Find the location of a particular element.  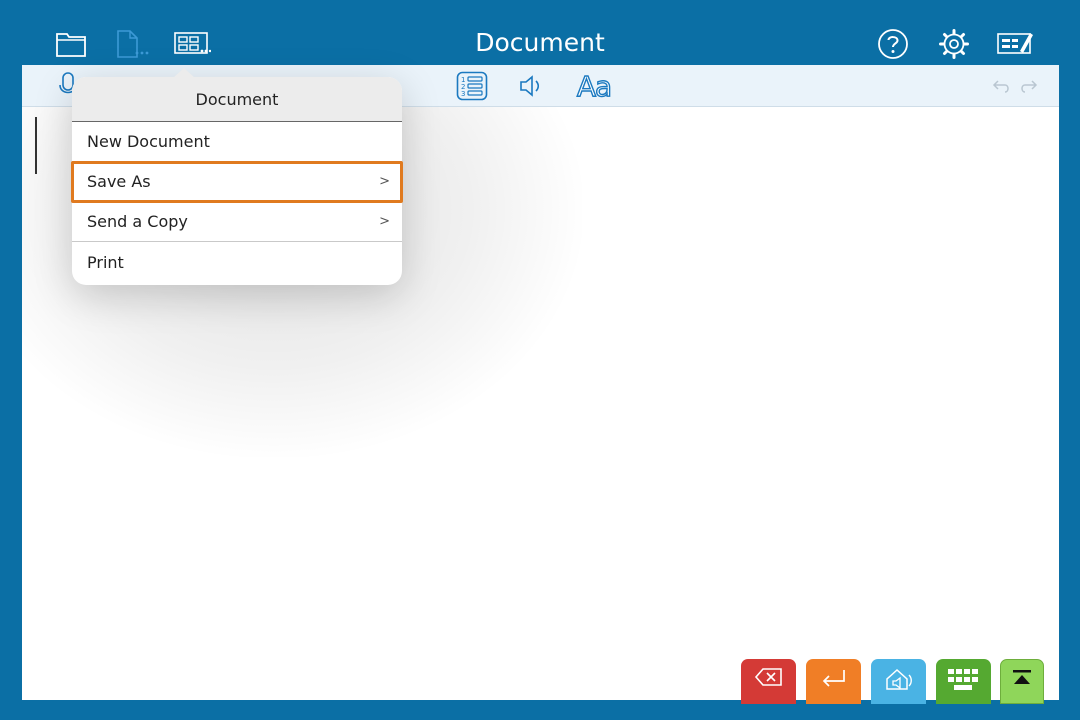

page-title: Document is located at coordinates (540, 42).